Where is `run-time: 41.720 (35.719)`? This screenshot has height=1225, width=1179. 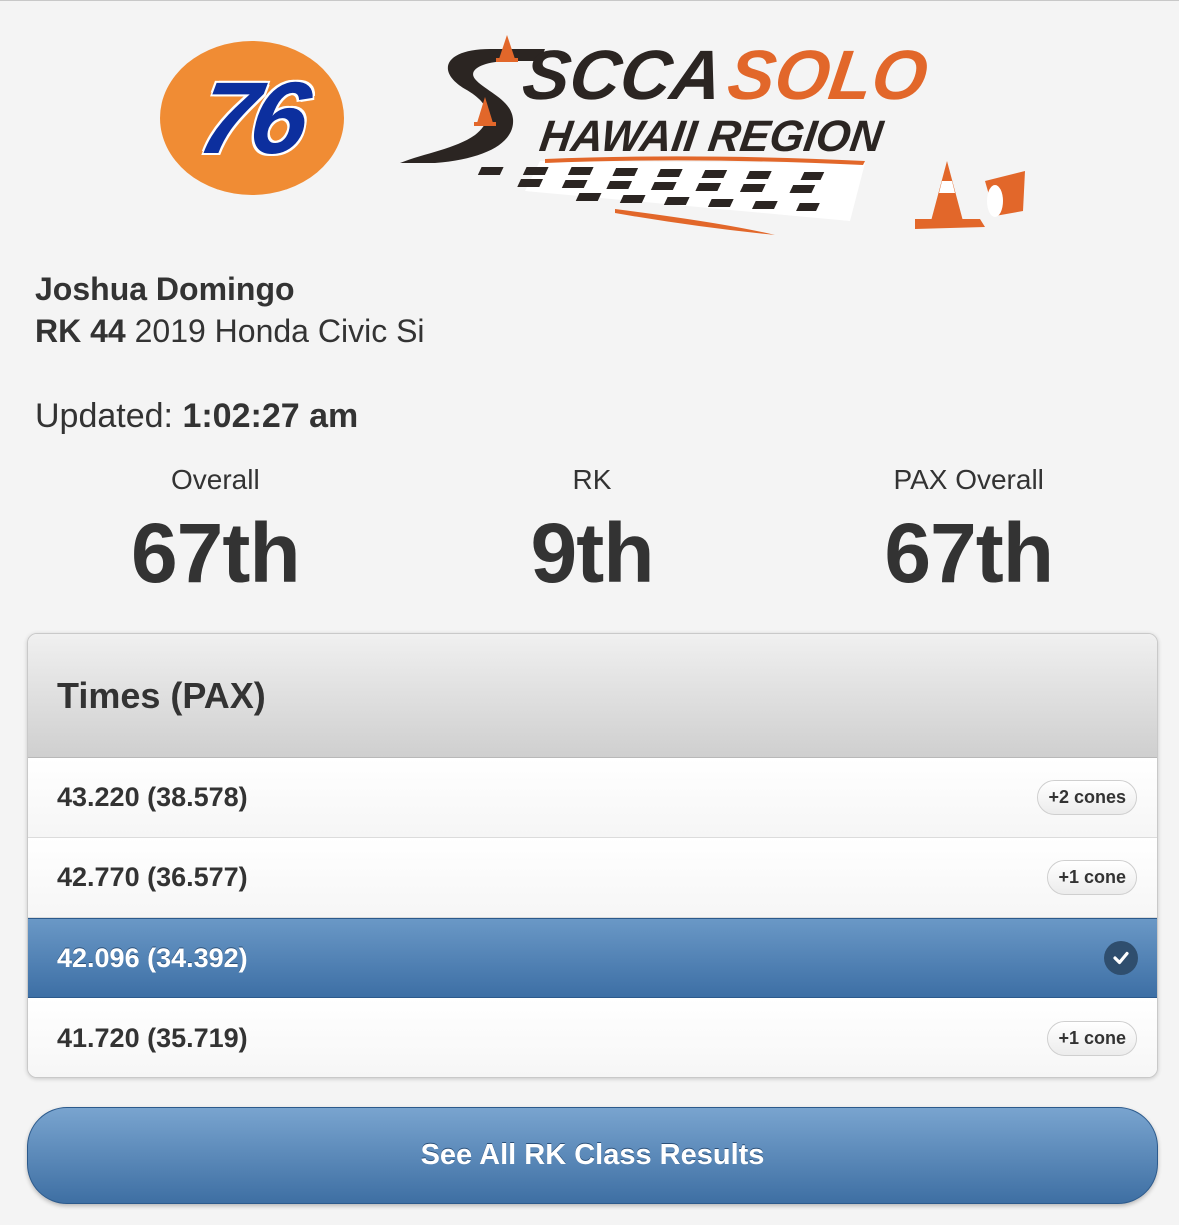 run-time: 41.720 (35.719) is located at coordinates (152, 1037).